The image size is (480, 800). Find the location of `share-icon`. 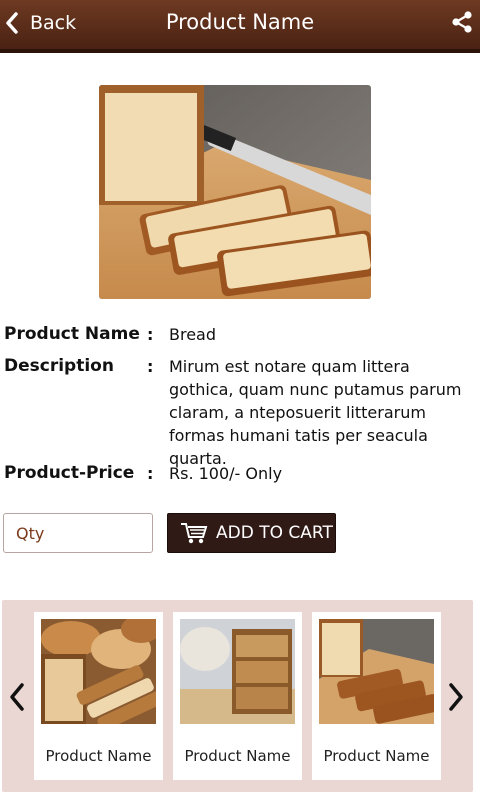

share-icon is located at coordinates (462, 22).